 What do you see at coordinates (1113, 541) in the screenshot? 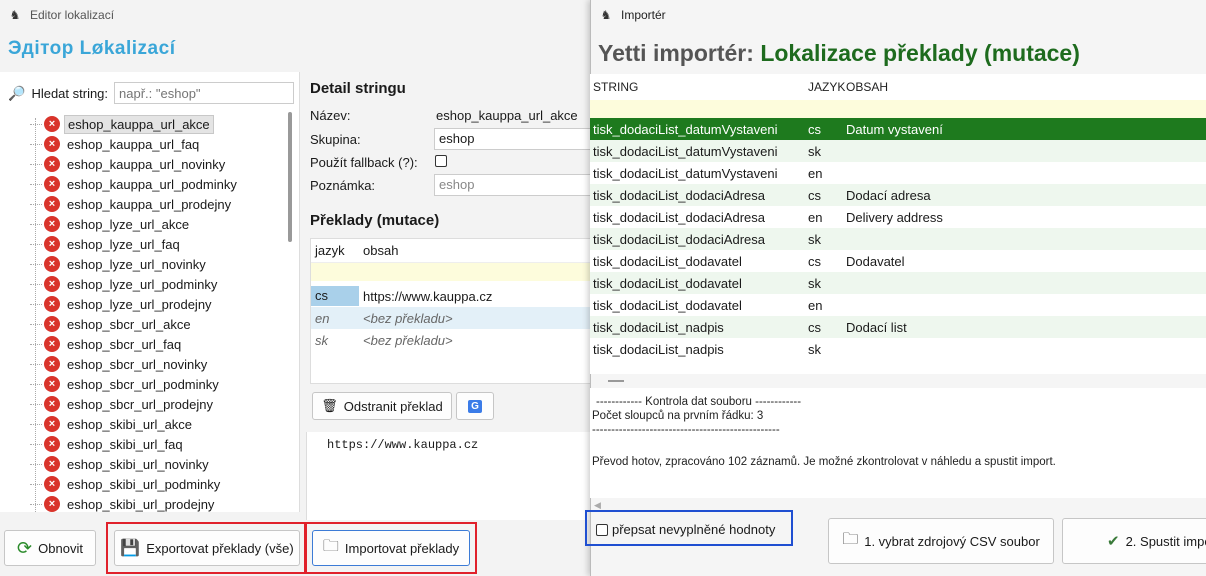
I see `checkmark-icon: ✔` at bounding box center [1113, 541].